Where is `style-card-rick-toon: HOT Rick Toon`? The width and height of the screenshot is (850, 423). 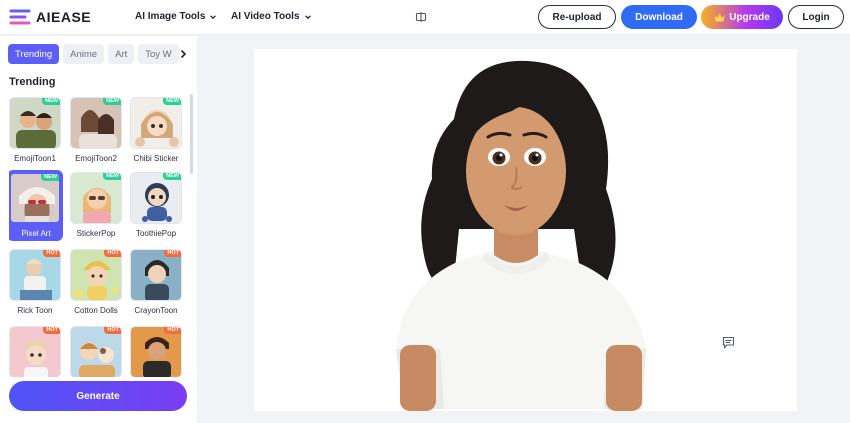
style-card-rick-toon: HOT Rick Toon is located at coordinates (35, 282).